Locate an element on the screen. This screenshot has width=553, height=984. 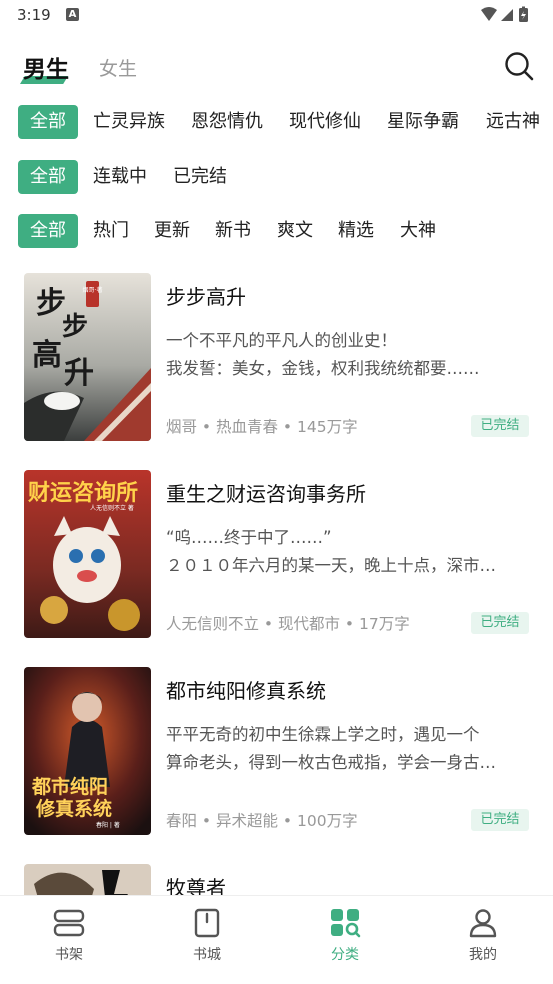
tab-female: 女生 is located at coordinates (118, 67).